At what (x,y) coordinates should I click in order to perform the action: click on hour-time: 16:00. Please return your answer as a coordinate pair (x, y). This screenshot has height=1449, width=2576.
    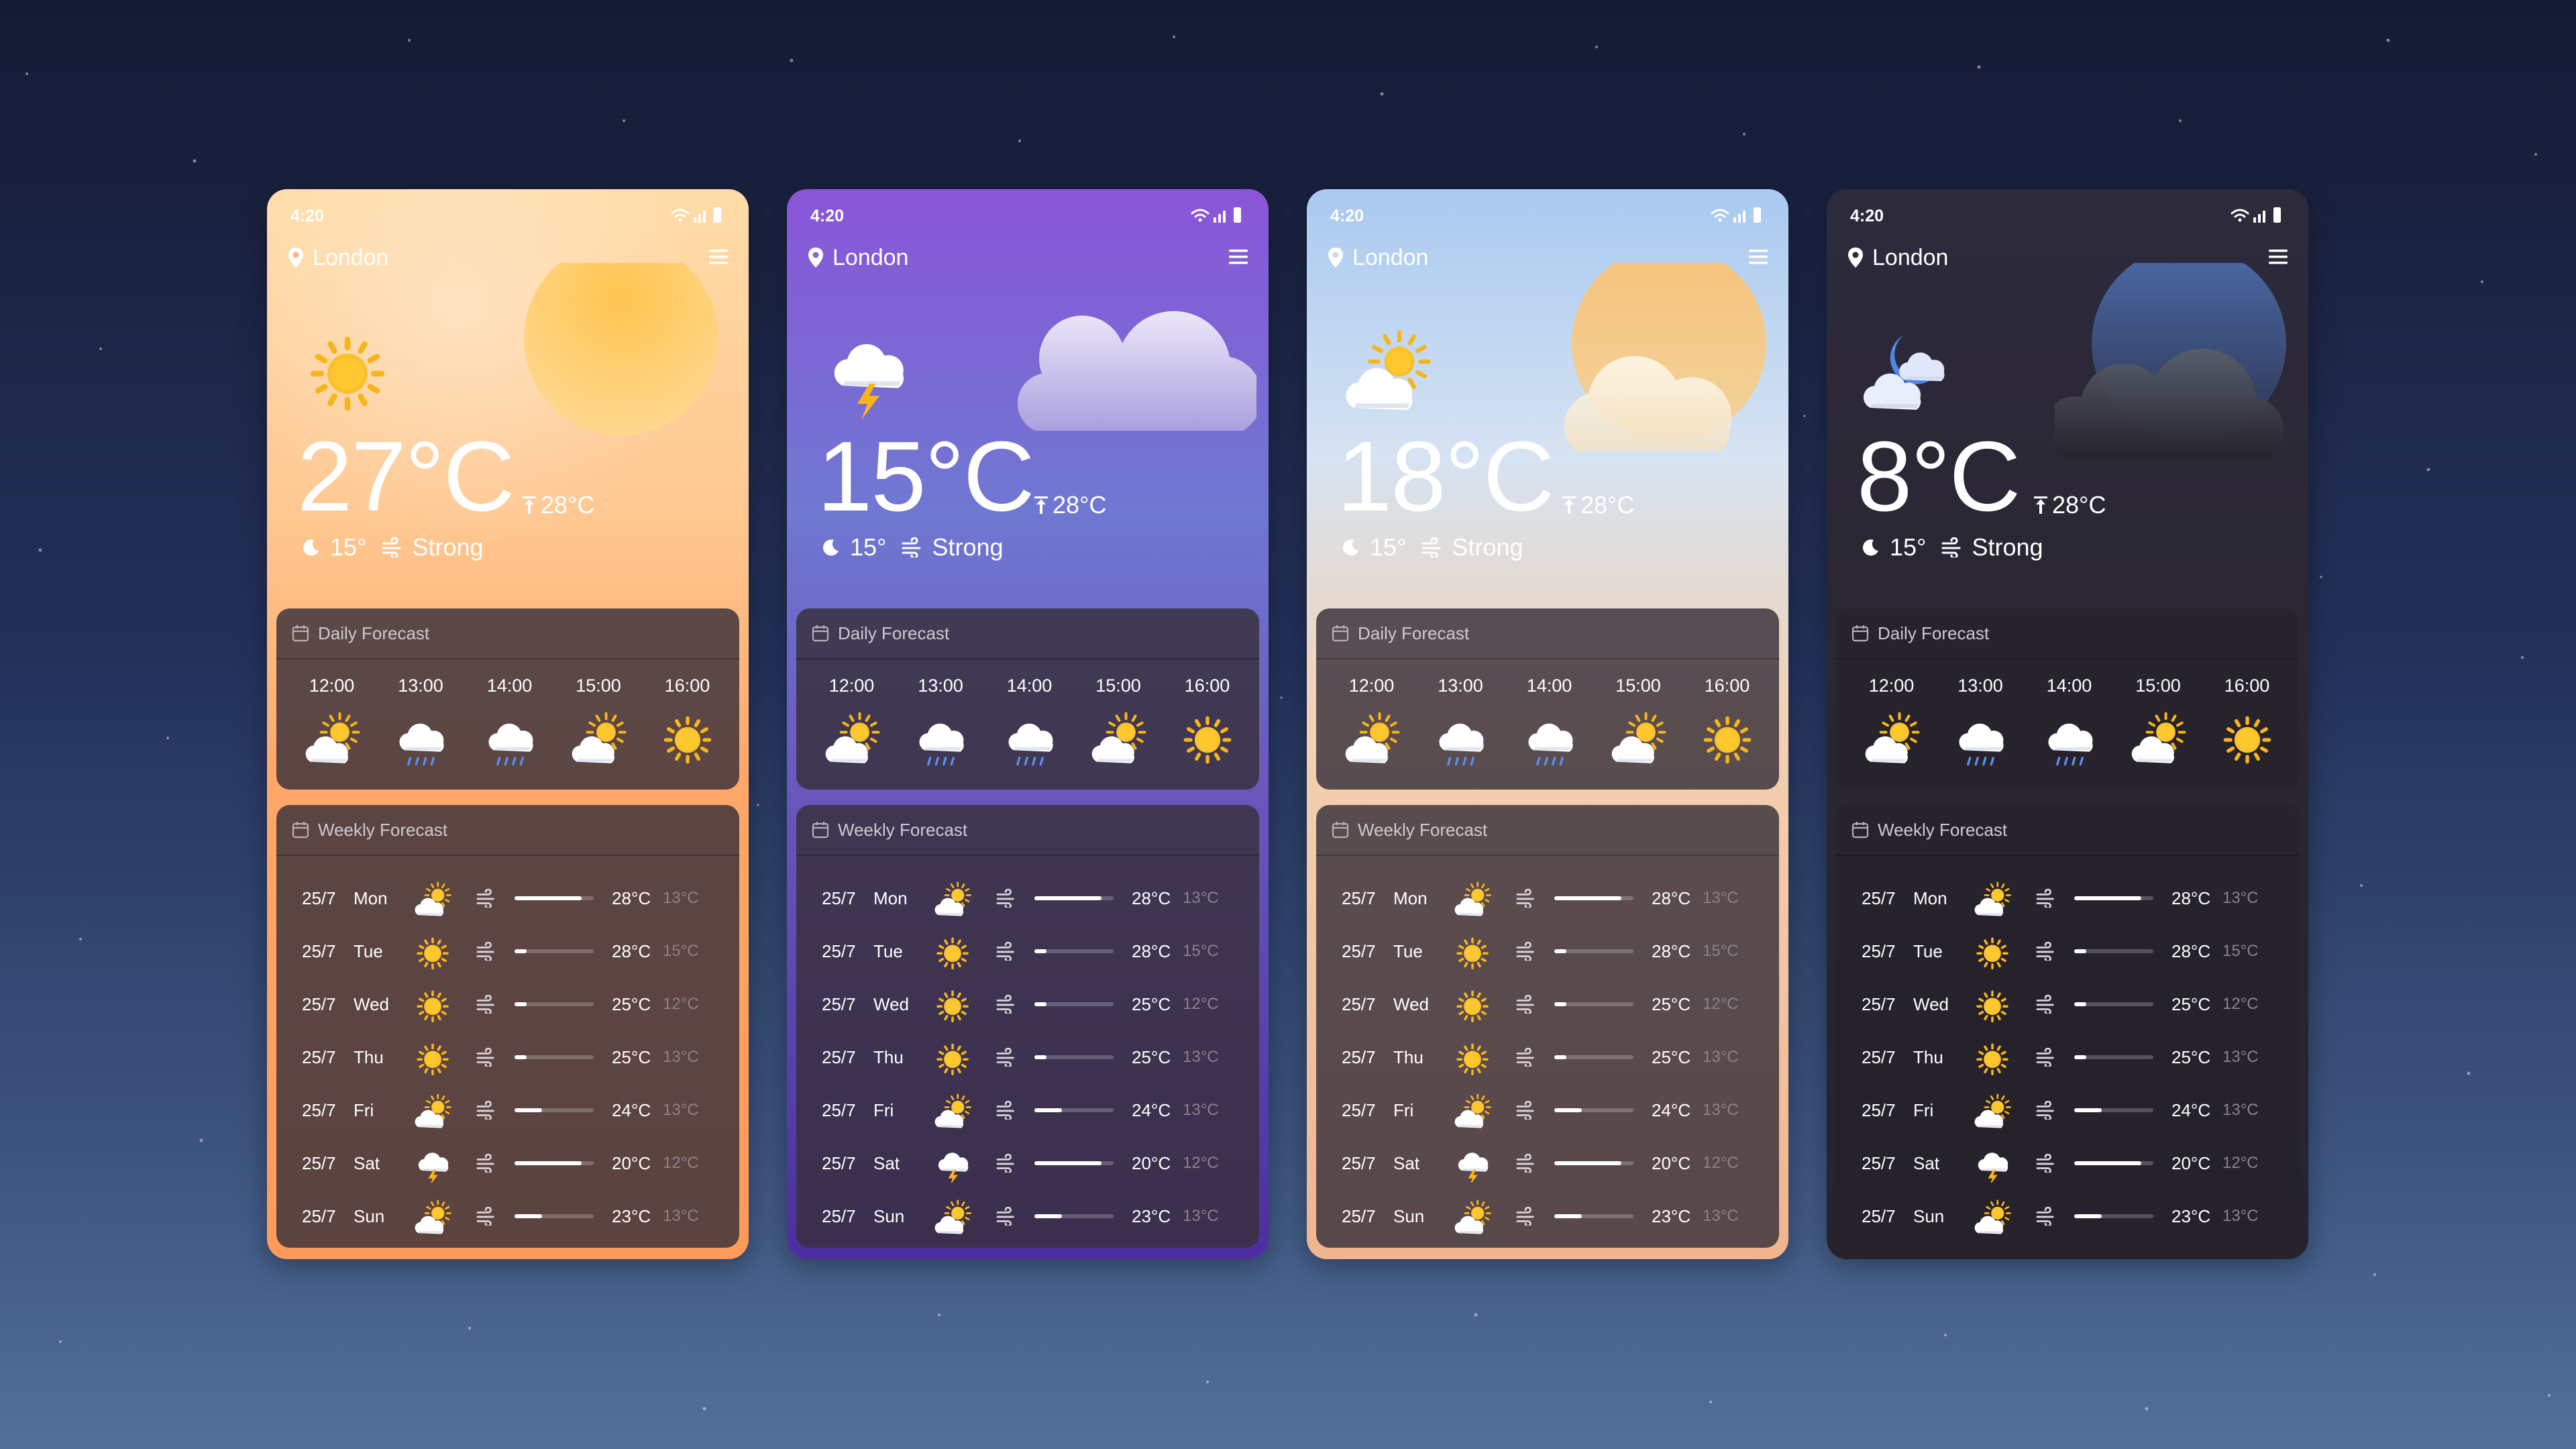
    Looking at the image, I should click on (687, 686).